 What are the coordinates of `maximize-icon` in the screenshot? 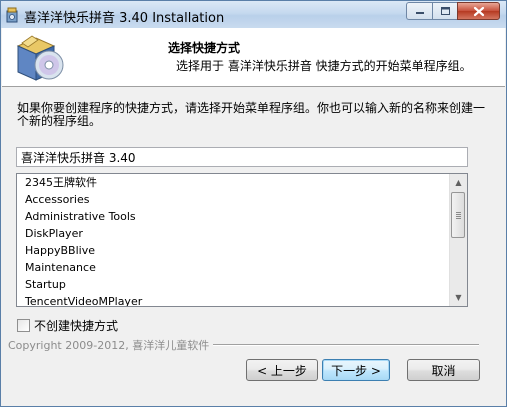 It's located at (445, 11).